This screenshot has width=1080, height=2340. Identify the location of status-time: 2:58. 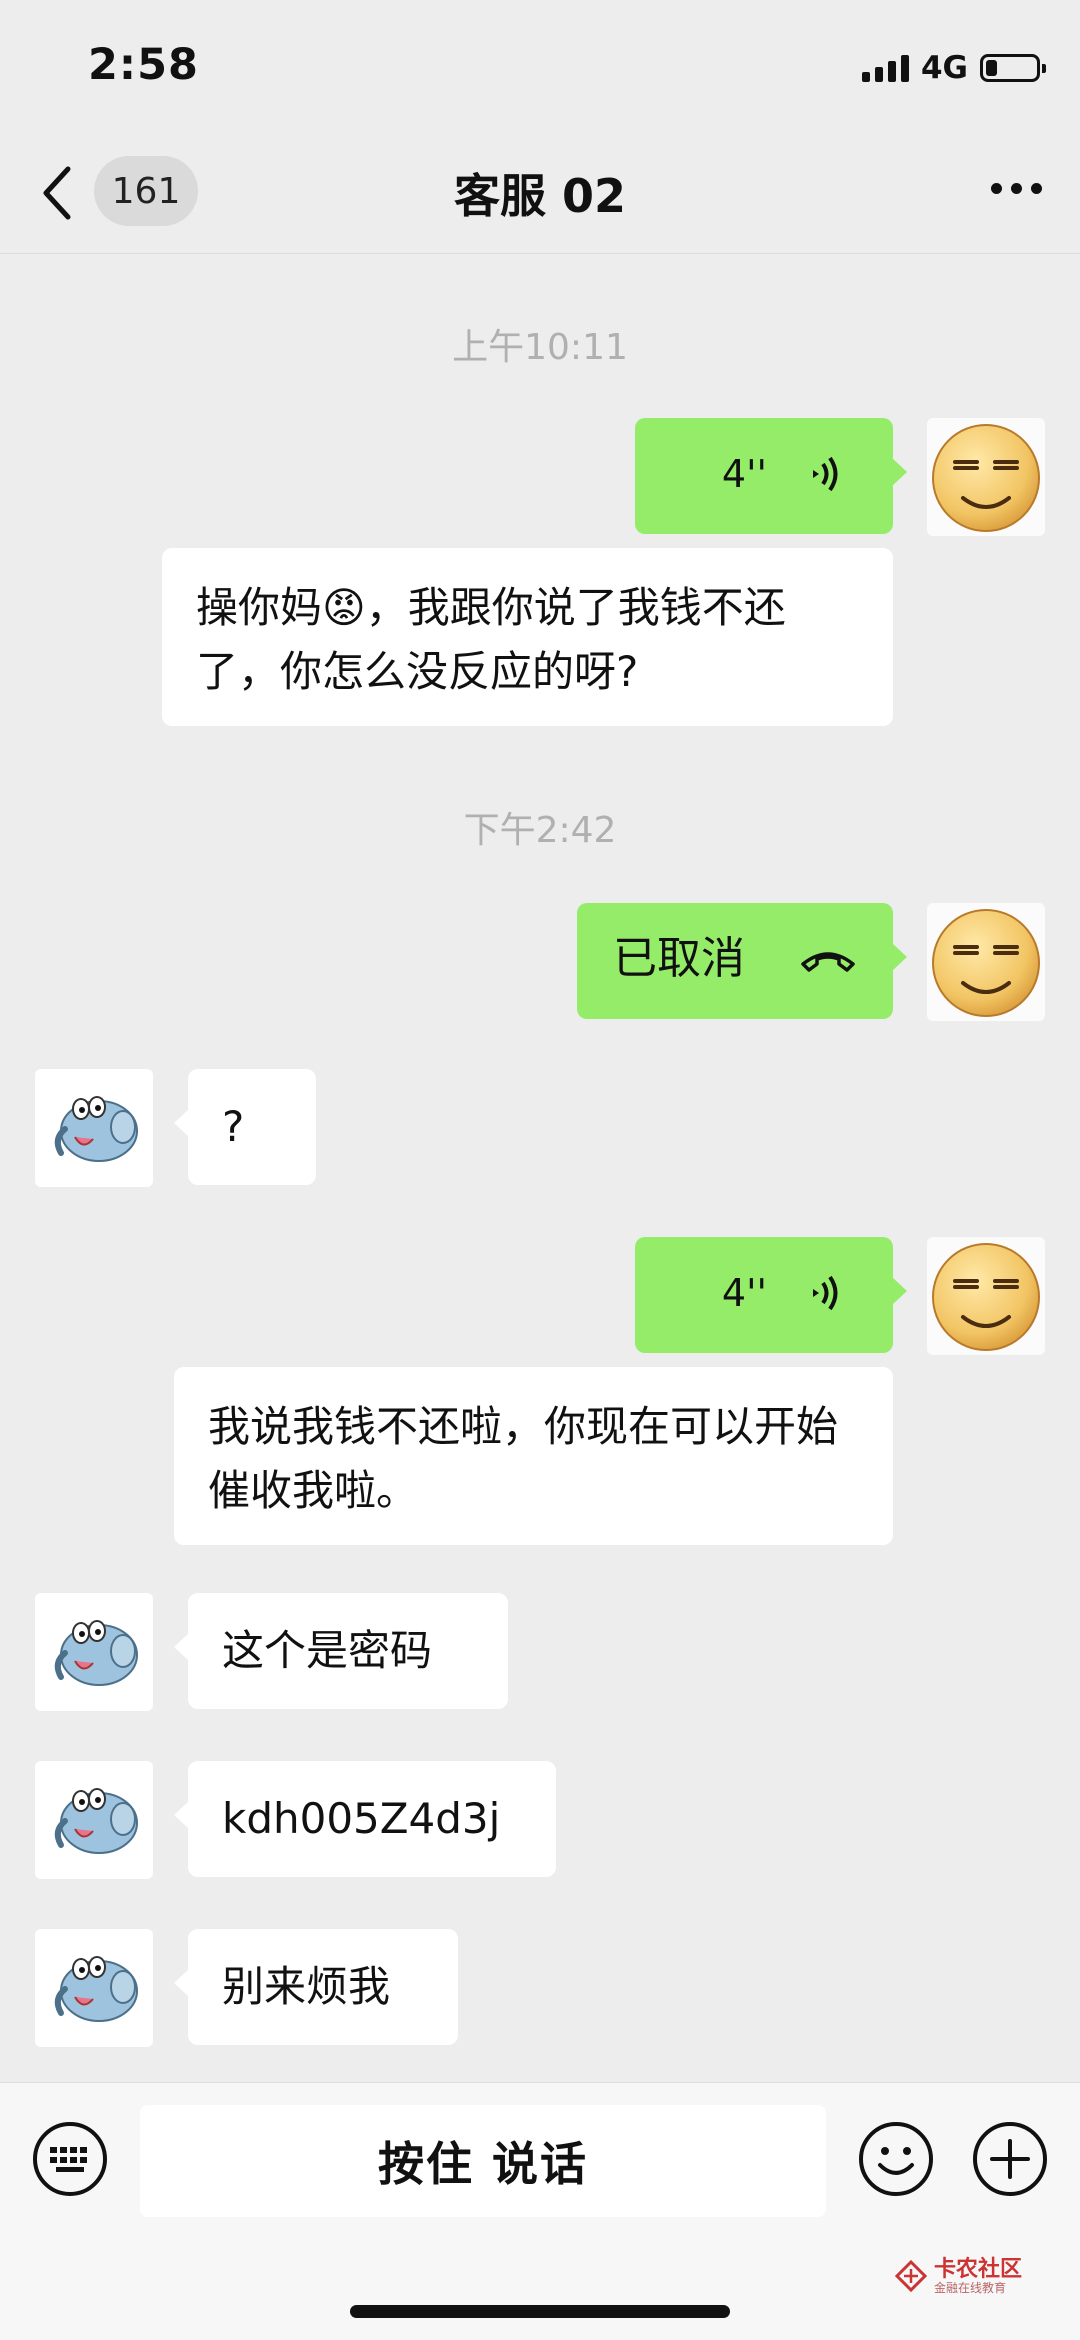
(143, 65).